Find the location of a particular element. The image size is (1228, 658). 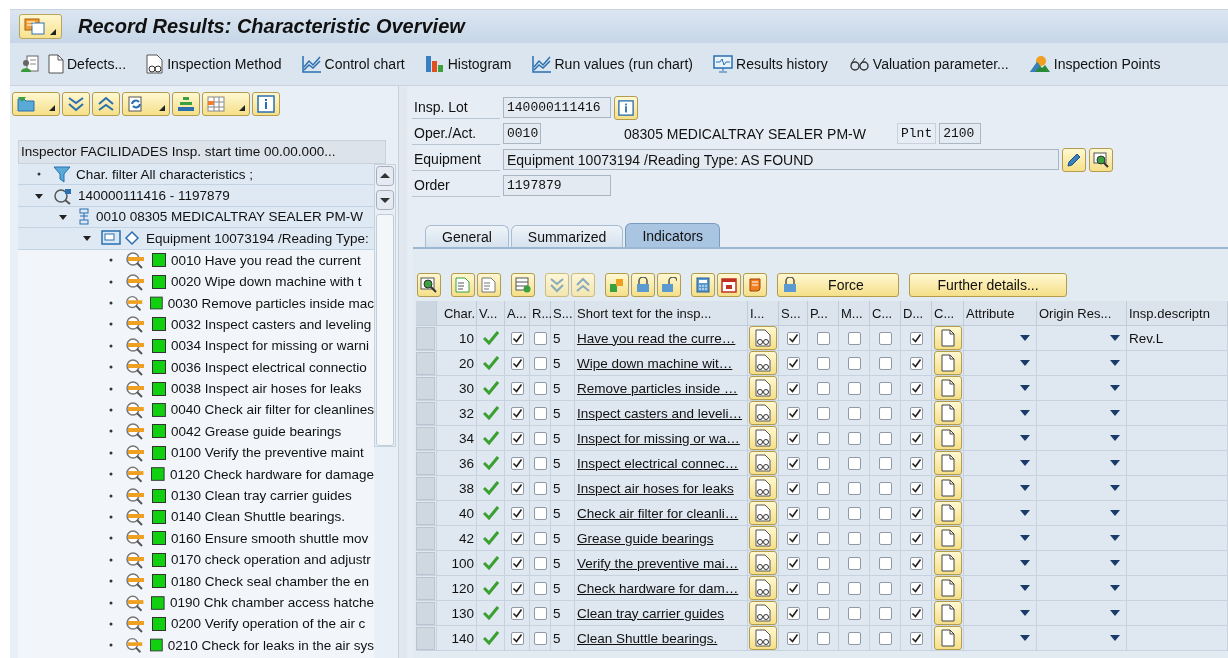

short-text-link: Grease guide bearings is located at coordinates (645, 538).